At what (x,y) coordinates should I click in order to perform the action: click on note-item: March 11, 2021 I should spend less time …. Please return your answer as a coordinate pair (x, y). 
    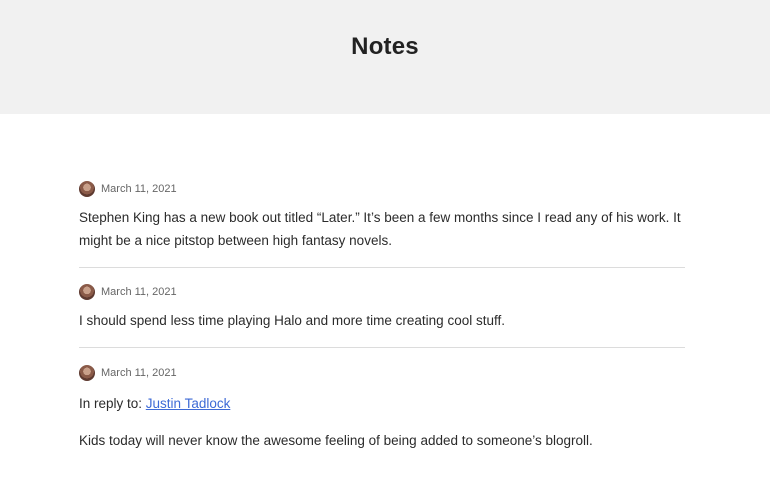
    Looking at the image, I should click on (382, 307).